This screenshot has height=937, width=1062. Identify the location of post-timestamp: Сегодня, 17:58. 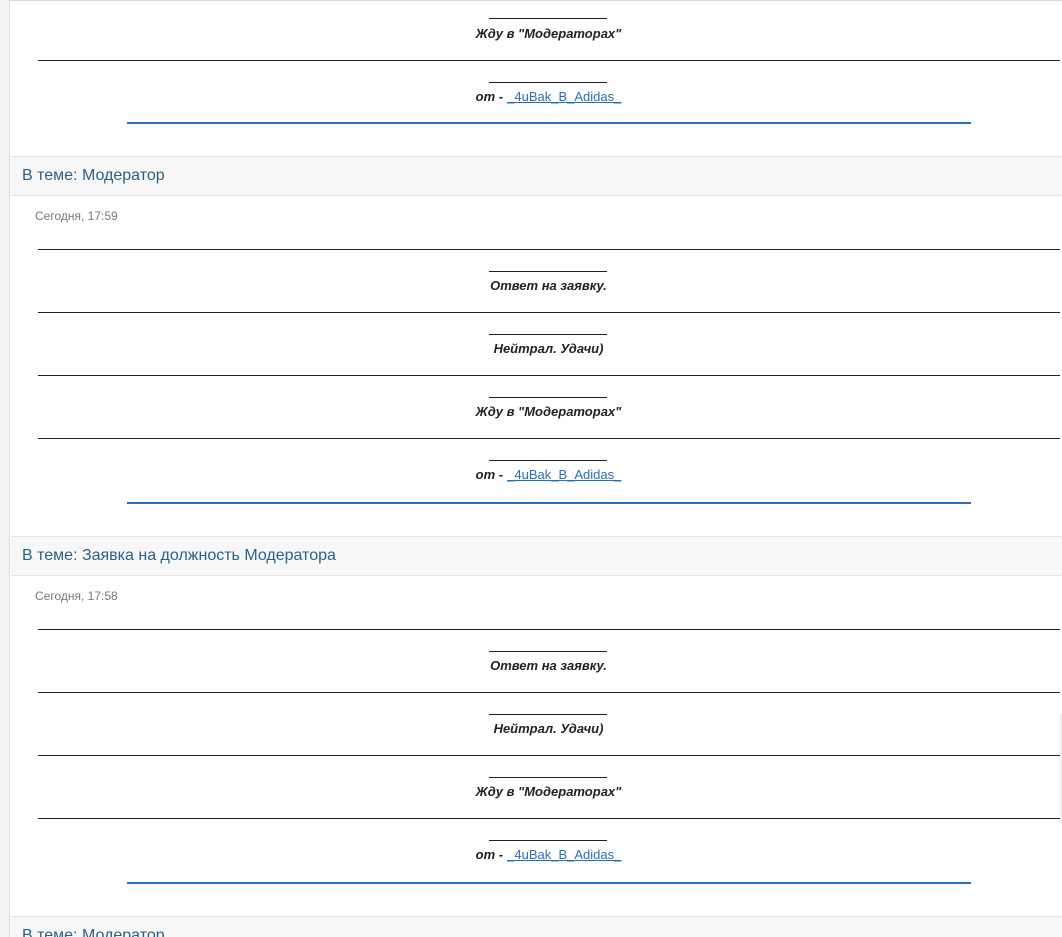
(76, 596).